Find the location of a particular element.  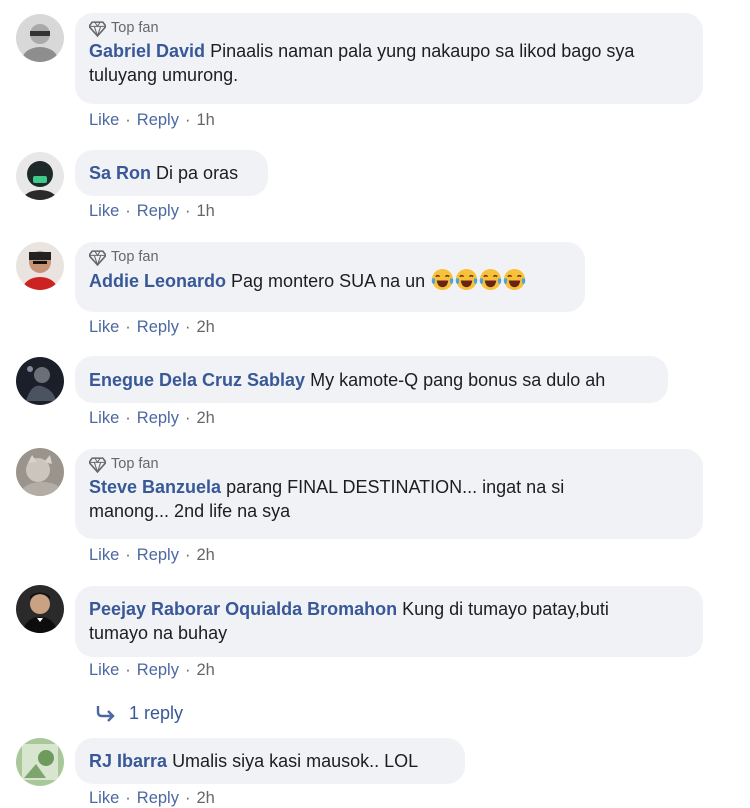

comment-text-continued: manong... 2nd life na sya is located at coordinates (190, 511).